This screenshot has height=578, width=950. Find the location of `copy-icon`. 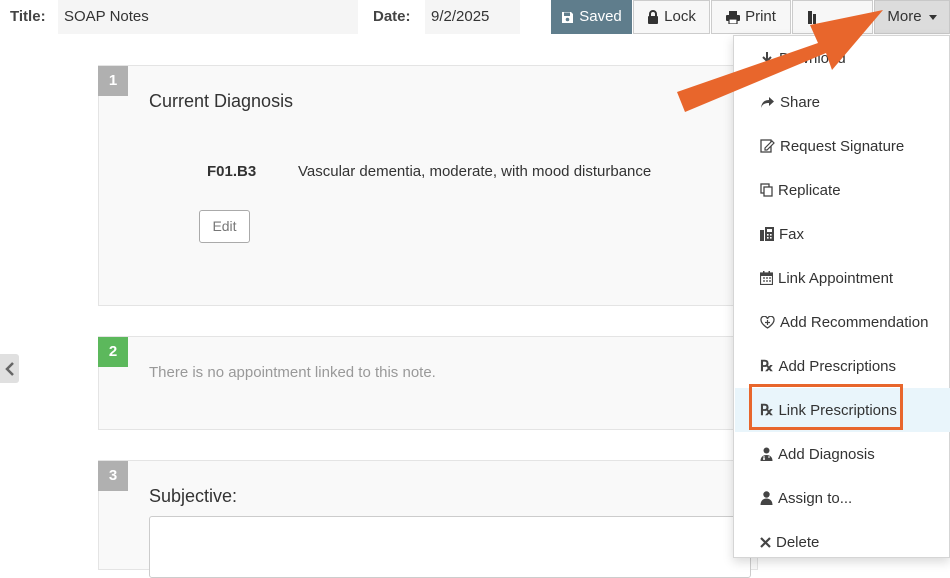

copy-icon is located at coordinates (766, 190).